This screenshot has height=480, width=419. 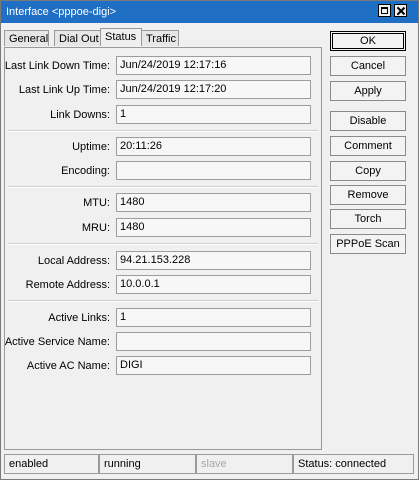 What do you see at coordinates (147, 464) in the screenshot?
I see `running-status: running` at bounding box center [147, 464].